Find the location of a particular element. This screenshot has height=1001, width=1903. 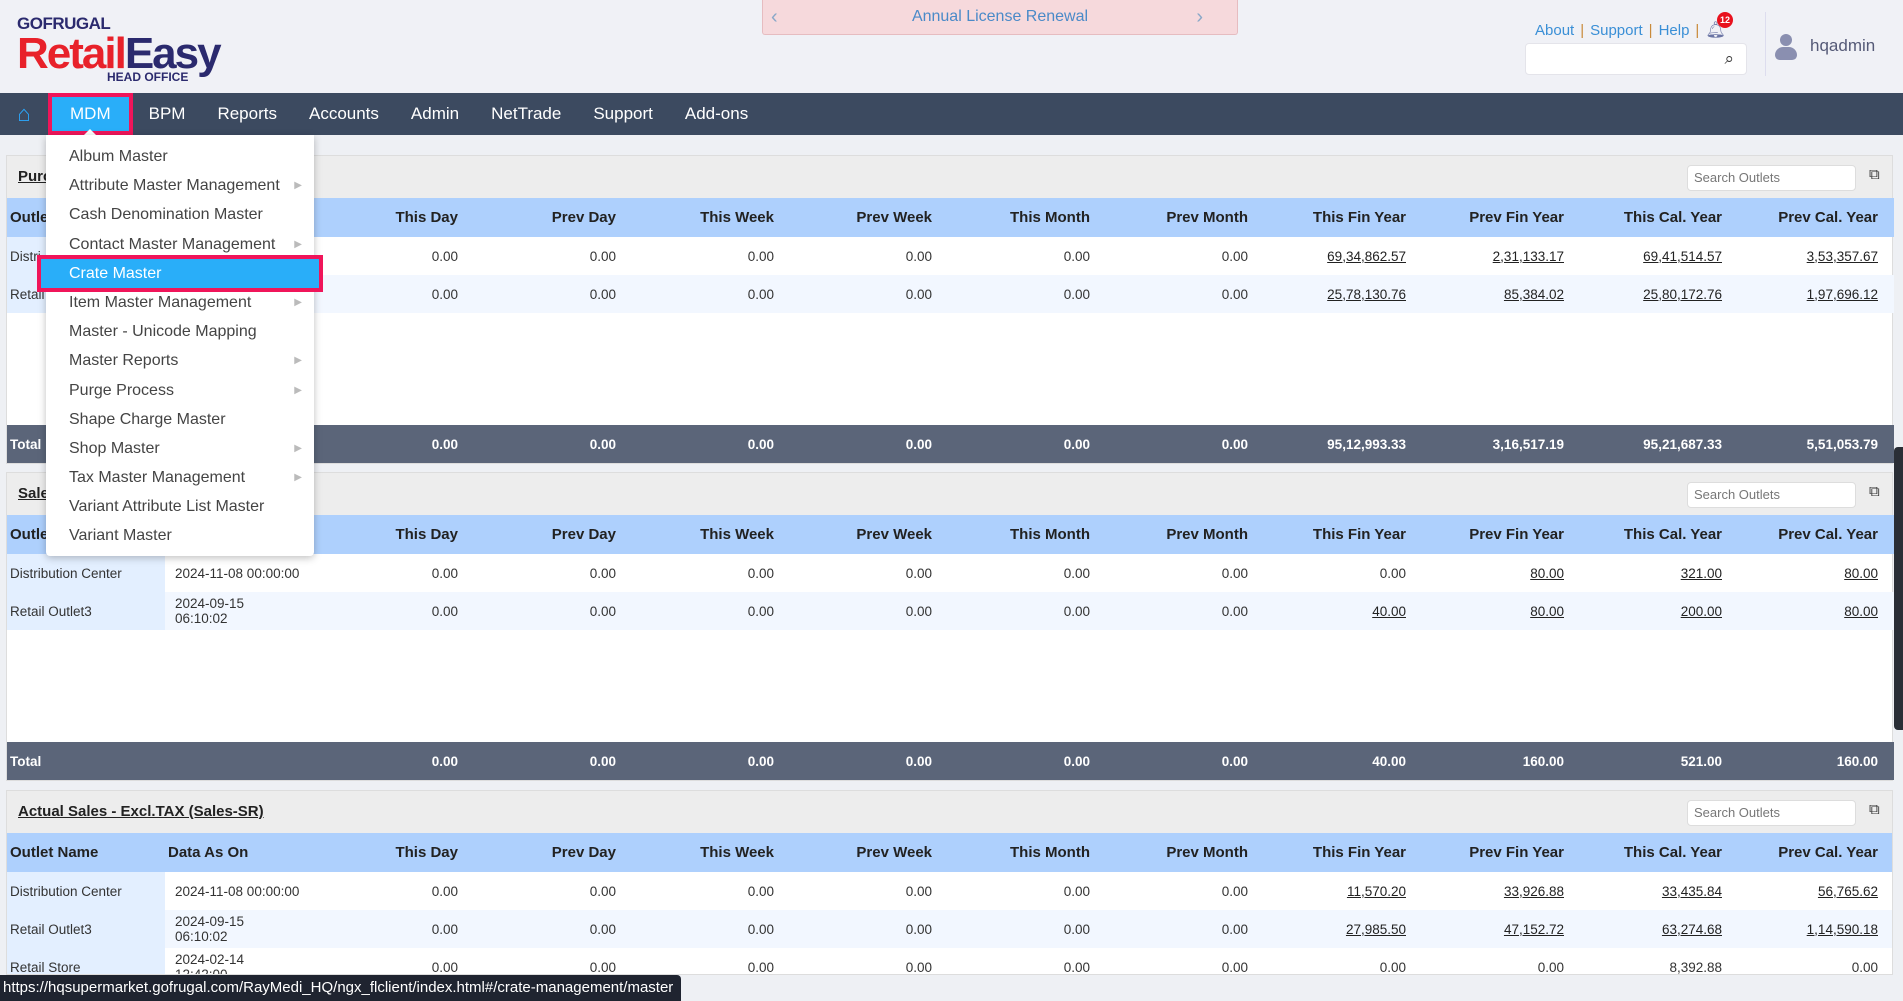

username: hqadmin is located at coordinates (1842, 46).